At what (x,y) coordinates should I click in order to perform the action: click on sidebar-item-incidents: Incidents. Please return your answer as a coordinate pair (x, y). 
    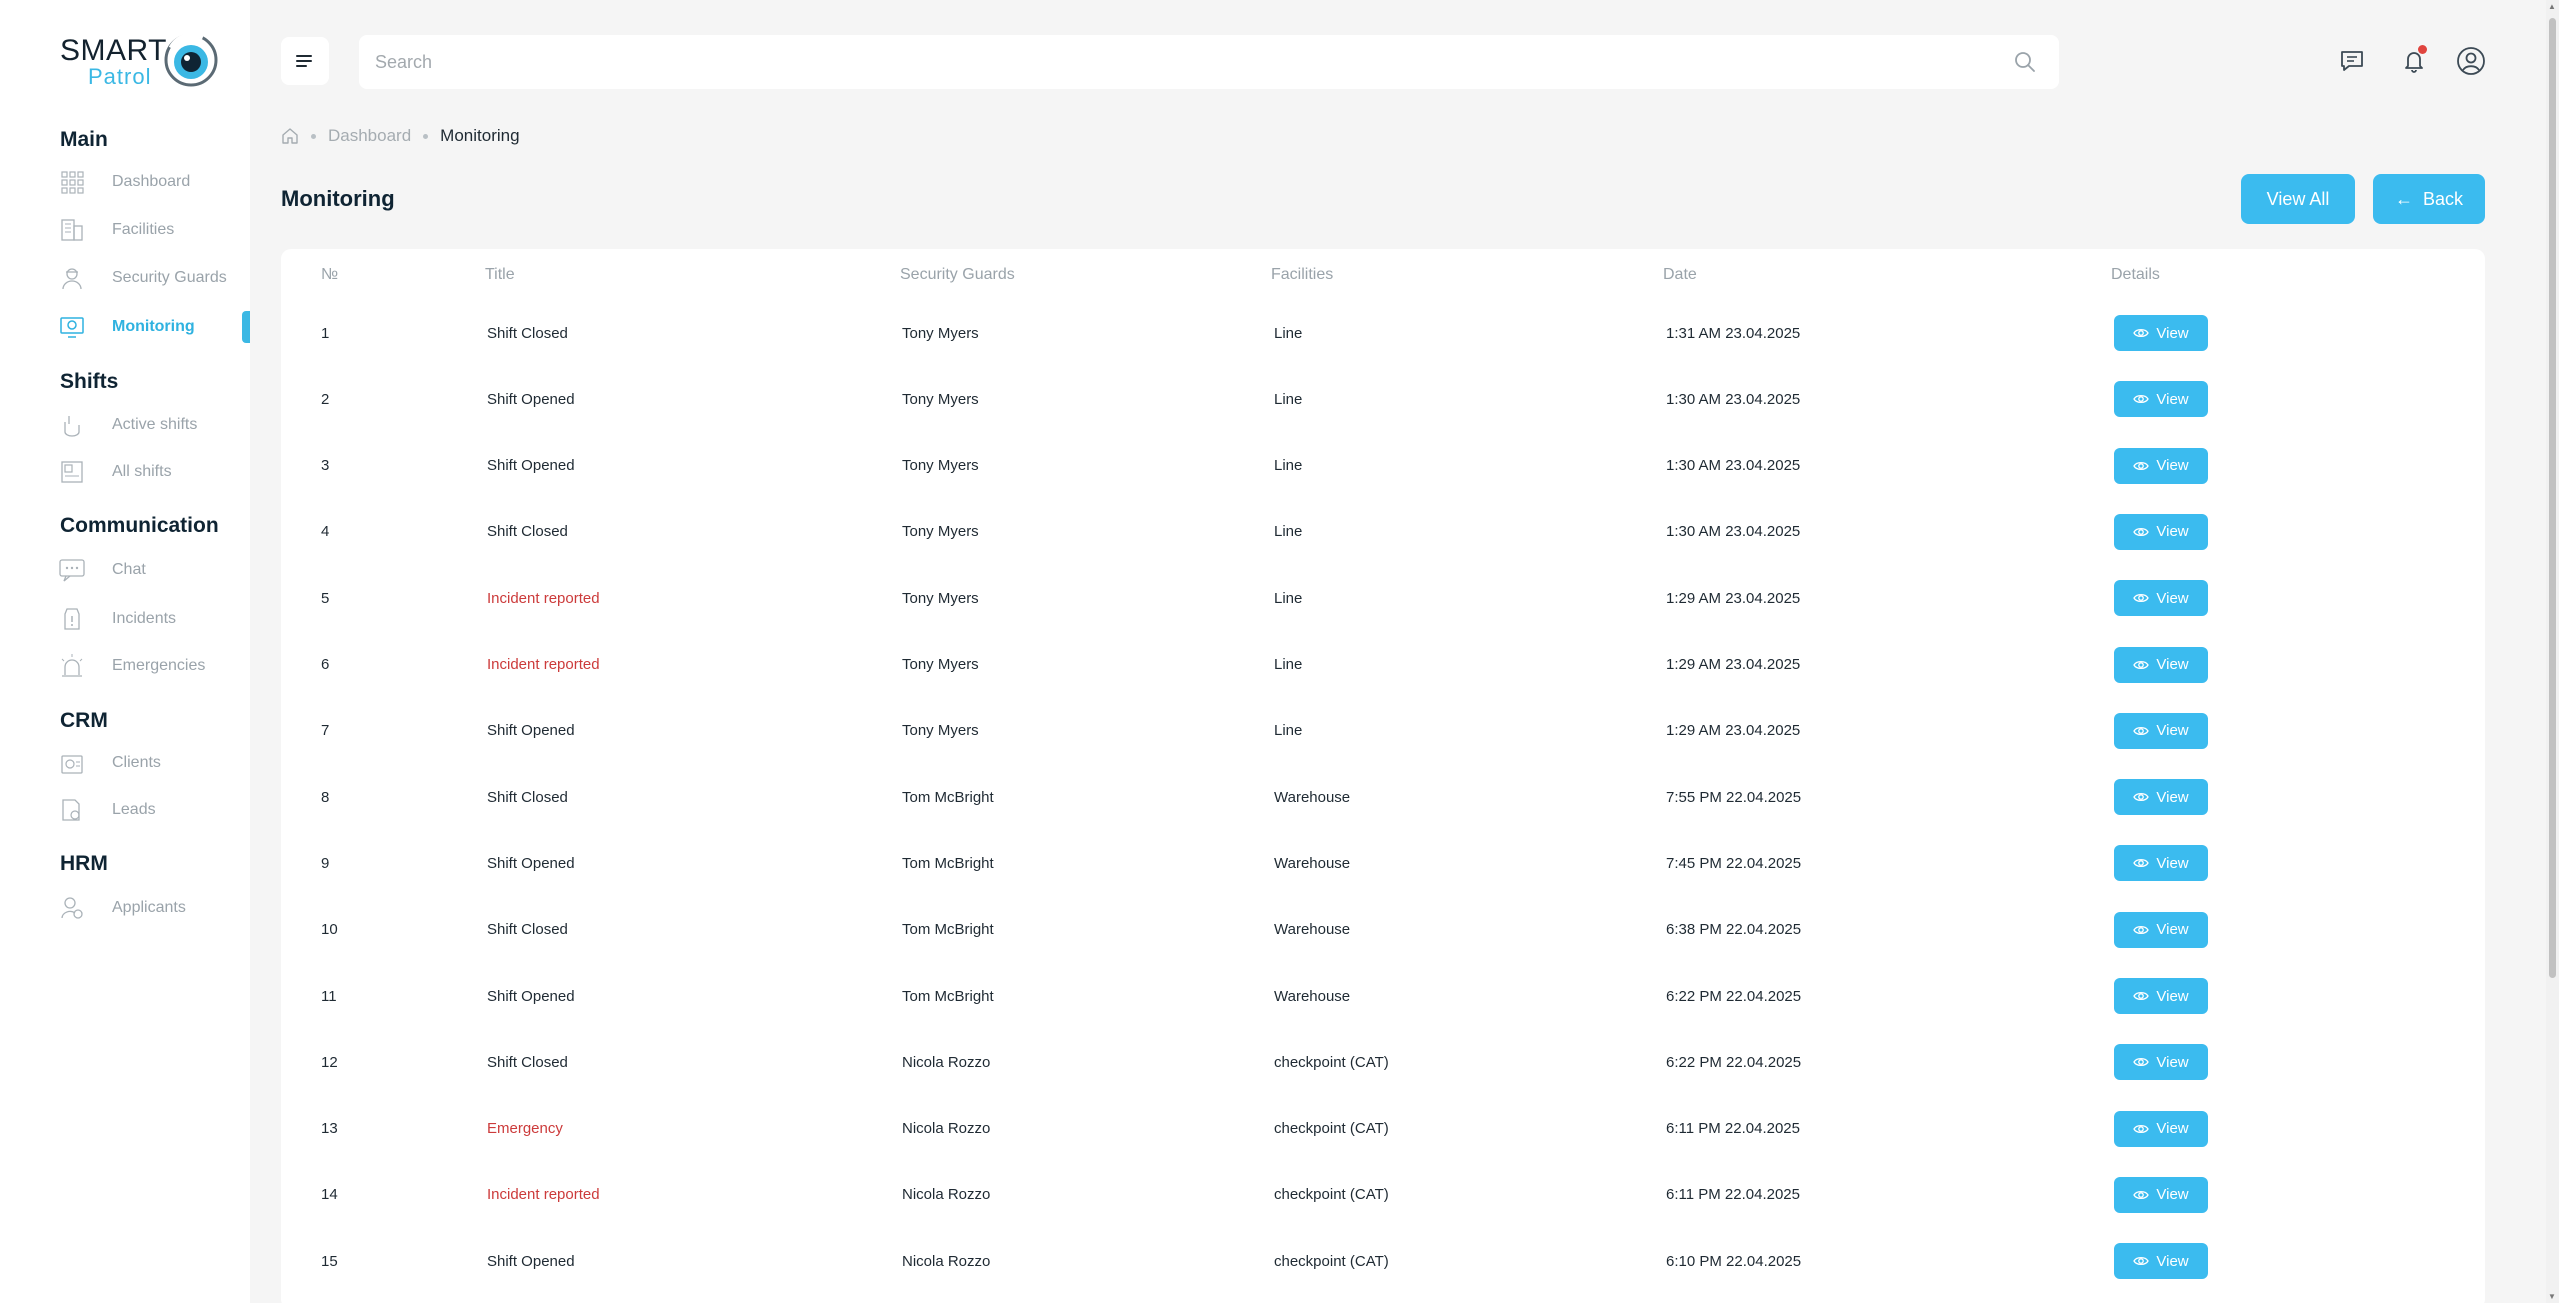
    Looking at the image, I should click on (153, 619).